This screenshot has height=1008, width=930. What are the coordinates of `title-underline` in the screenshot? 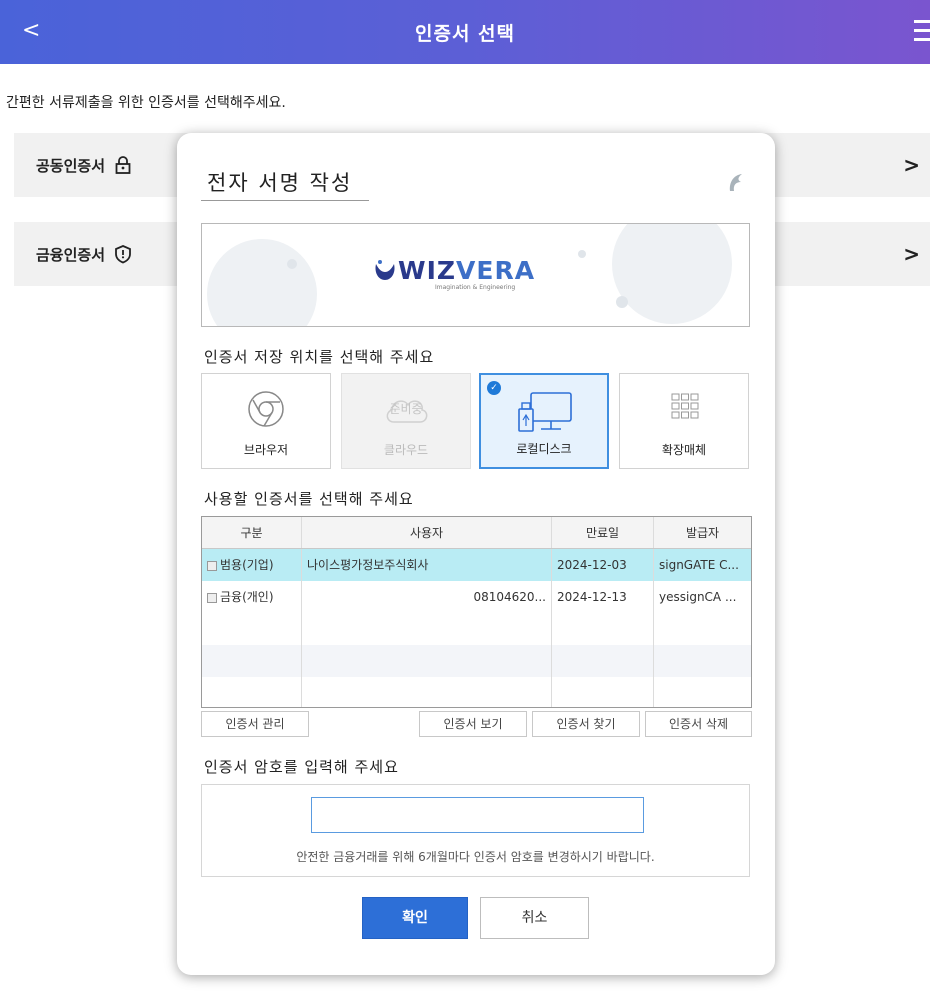 It's located at (285, 200).